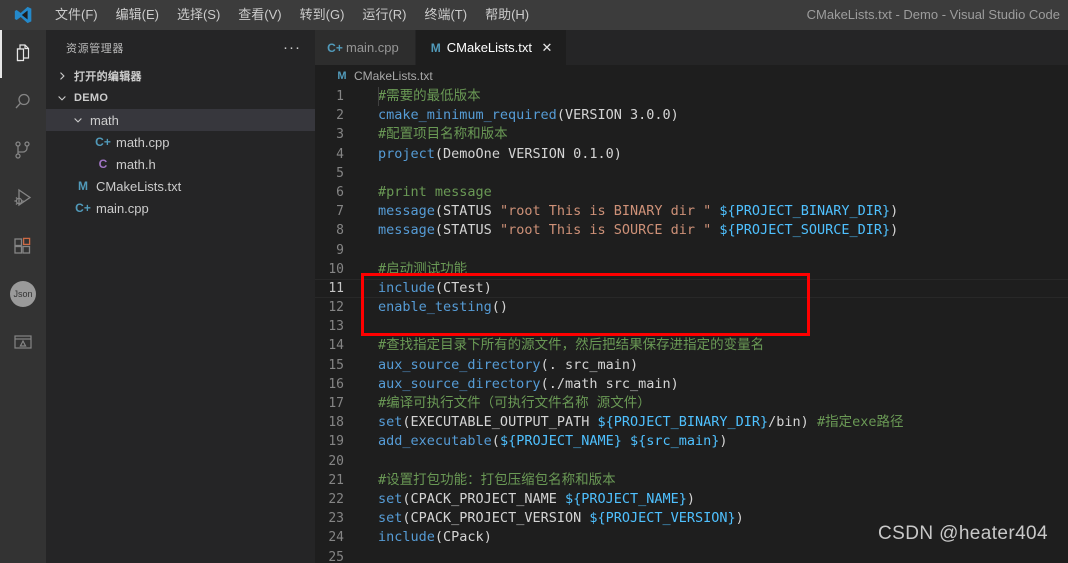 This screenshot has width=1068, height=563. Describe the element at coordinates (691, 192) in the screenshot. I see `code-line: 6 #print message` at that location.